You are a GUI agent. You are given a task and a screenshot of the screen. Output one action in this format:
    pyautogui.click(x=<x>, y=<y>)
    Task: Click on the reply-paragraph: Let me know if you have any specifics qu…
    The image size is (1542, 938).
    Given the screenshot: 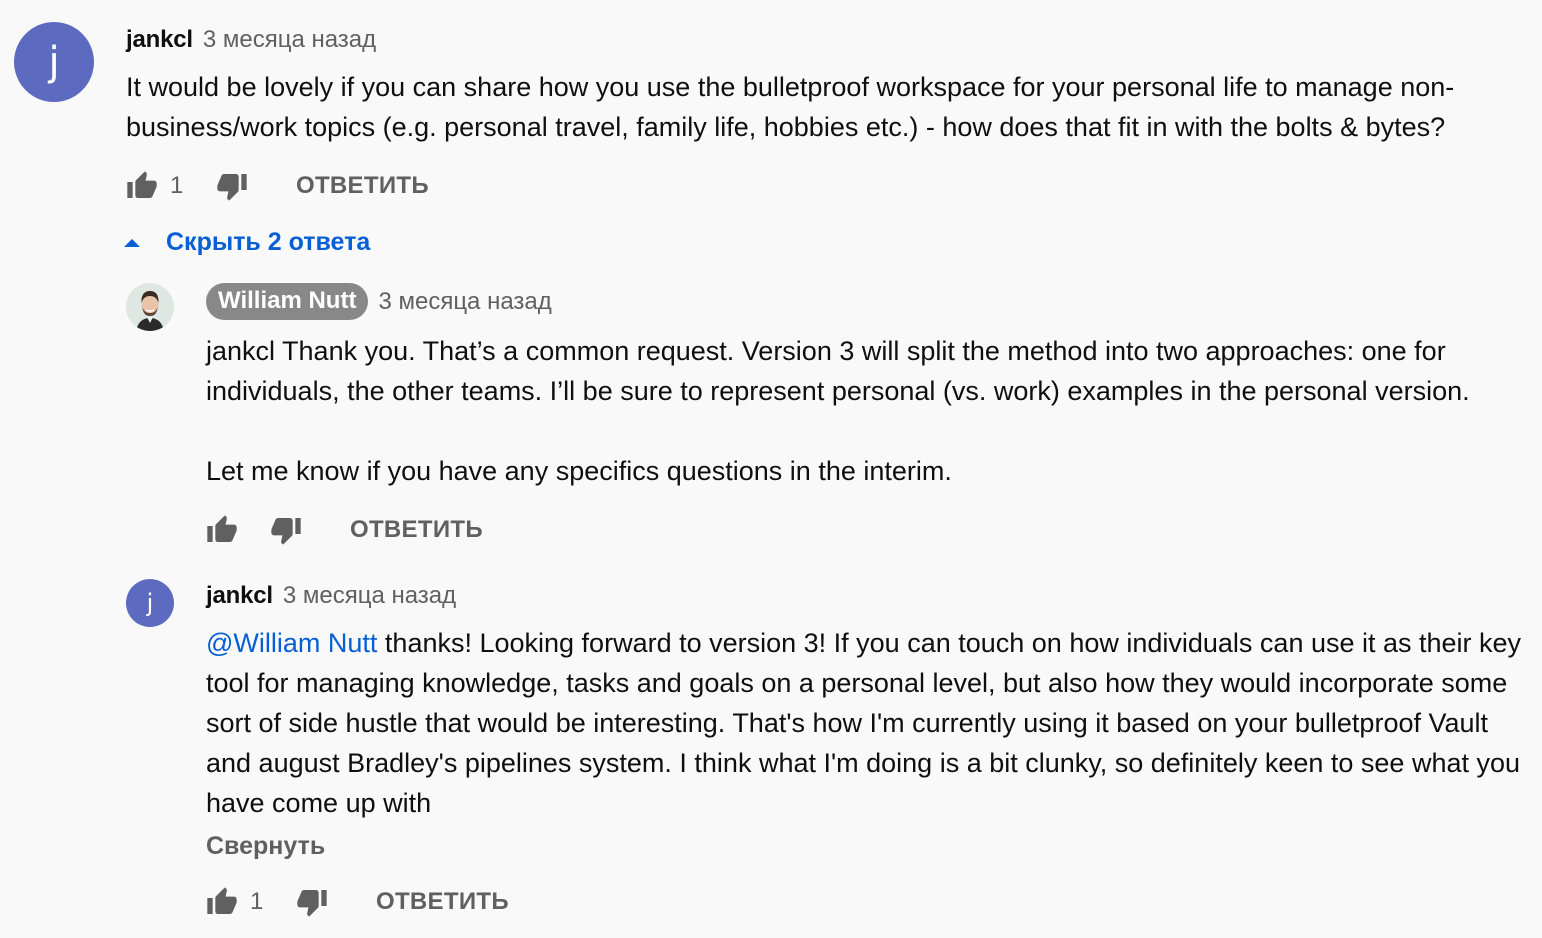 What is the action you would take?
    pyautogui.click(x=579, y=471)
    